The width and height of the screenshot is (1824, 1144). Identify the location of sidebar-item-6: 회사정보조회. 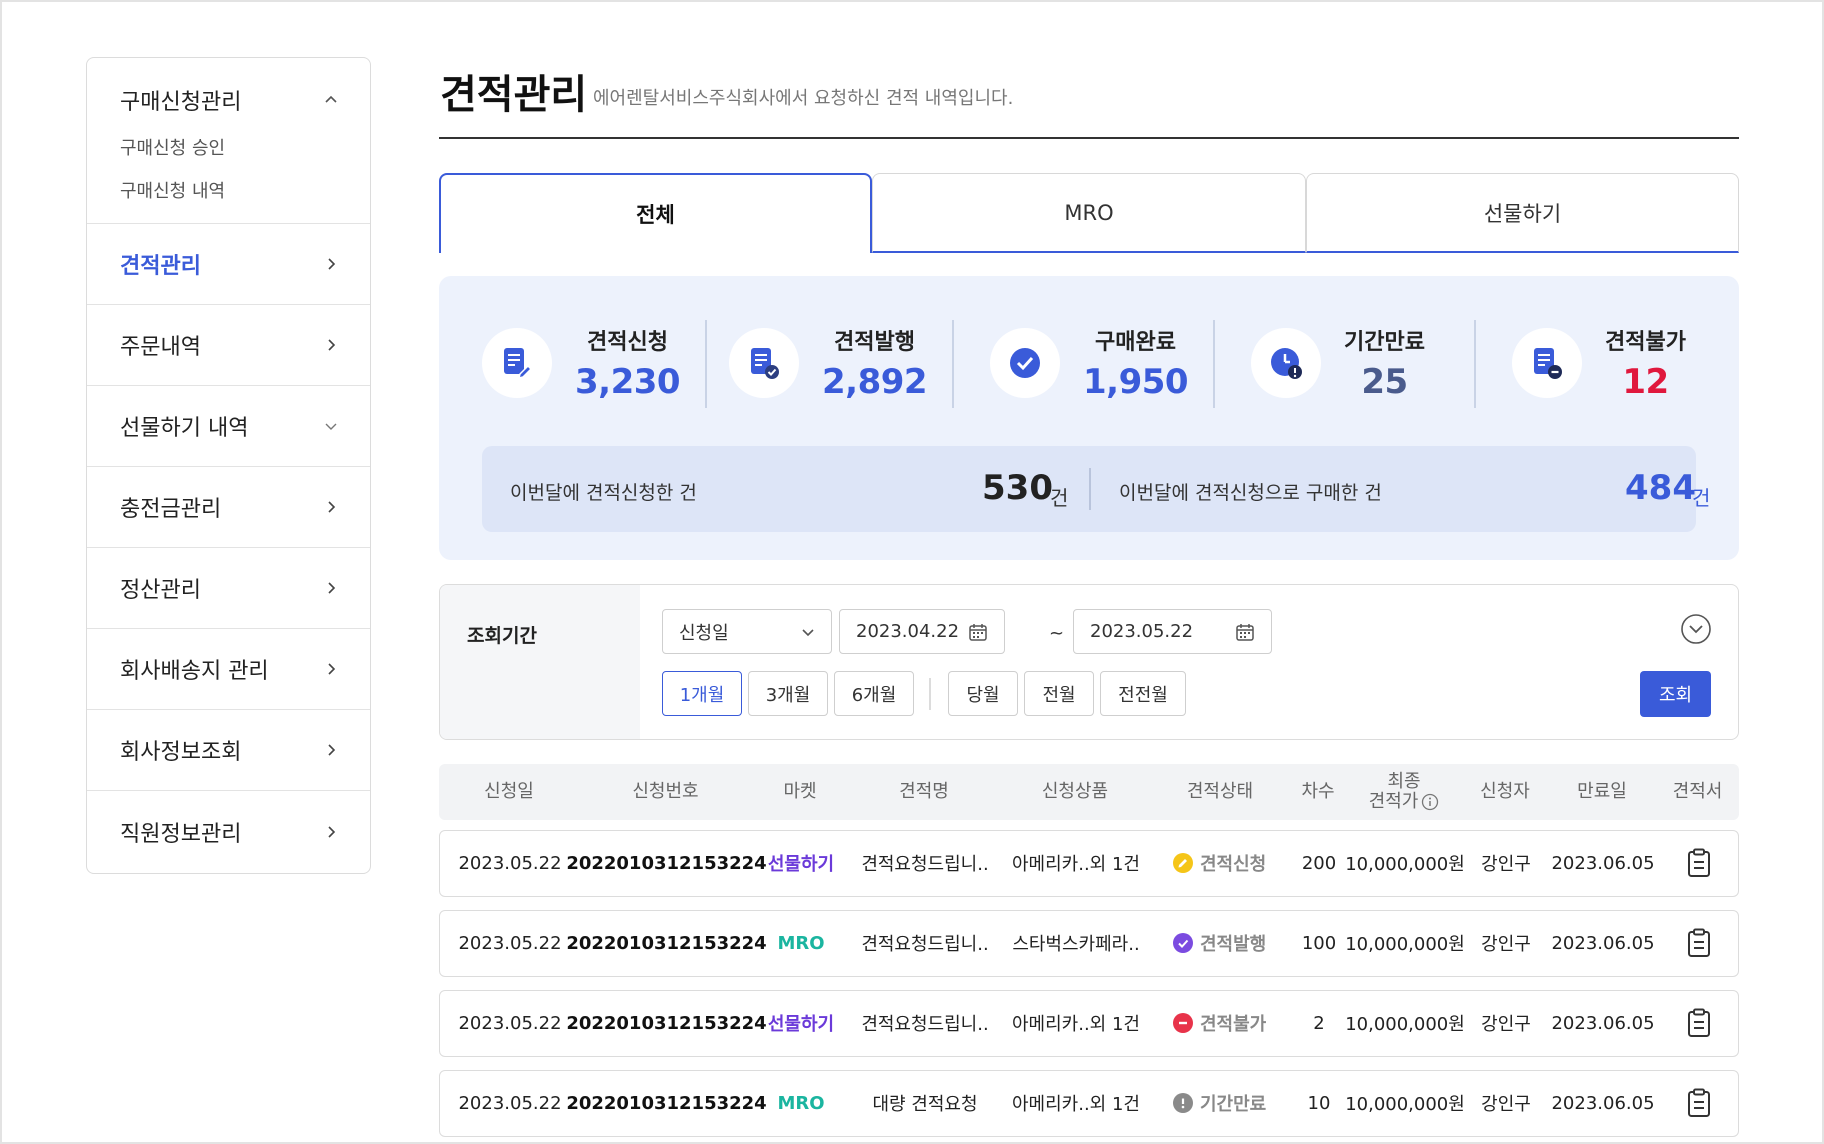
(228, 750).